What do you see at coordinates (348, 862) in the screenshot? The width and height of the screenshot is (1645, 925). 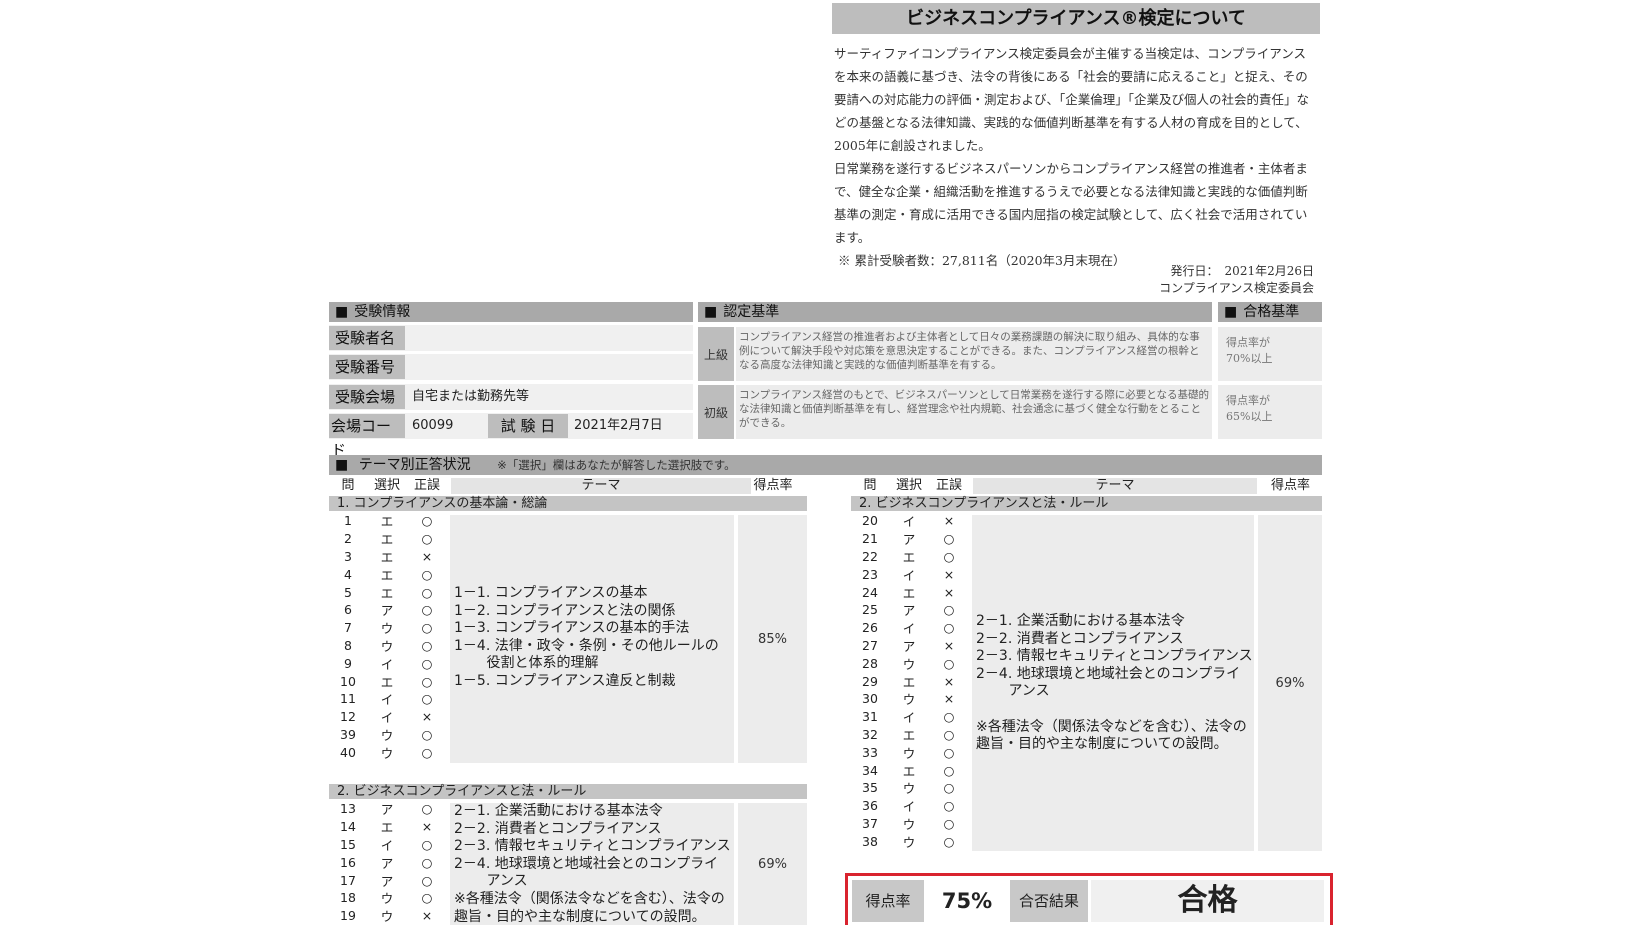 I see `question-number: 16` at bounding box center [348, 862].